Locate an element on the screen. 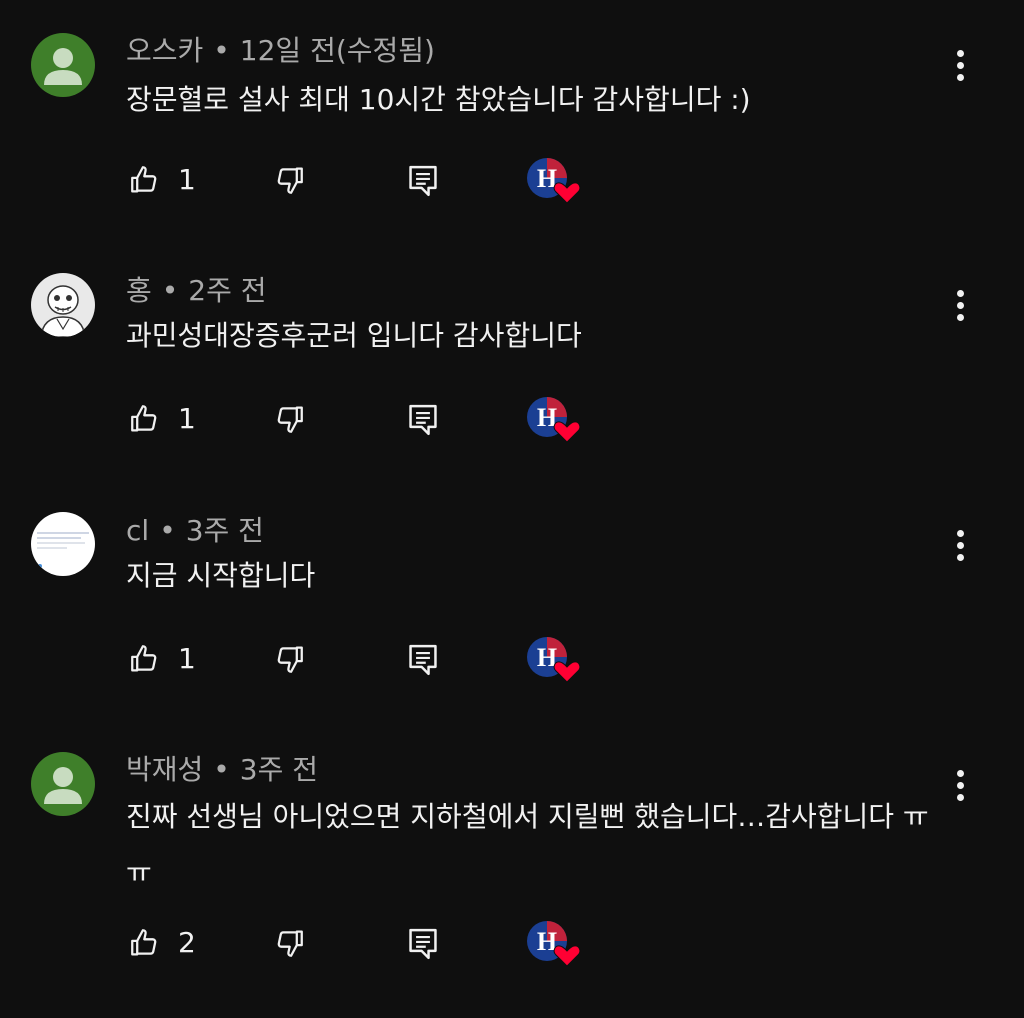 This screenshot has height=1018, width=1024. comment-actions: 2 H is located at coordinates (512, 943).